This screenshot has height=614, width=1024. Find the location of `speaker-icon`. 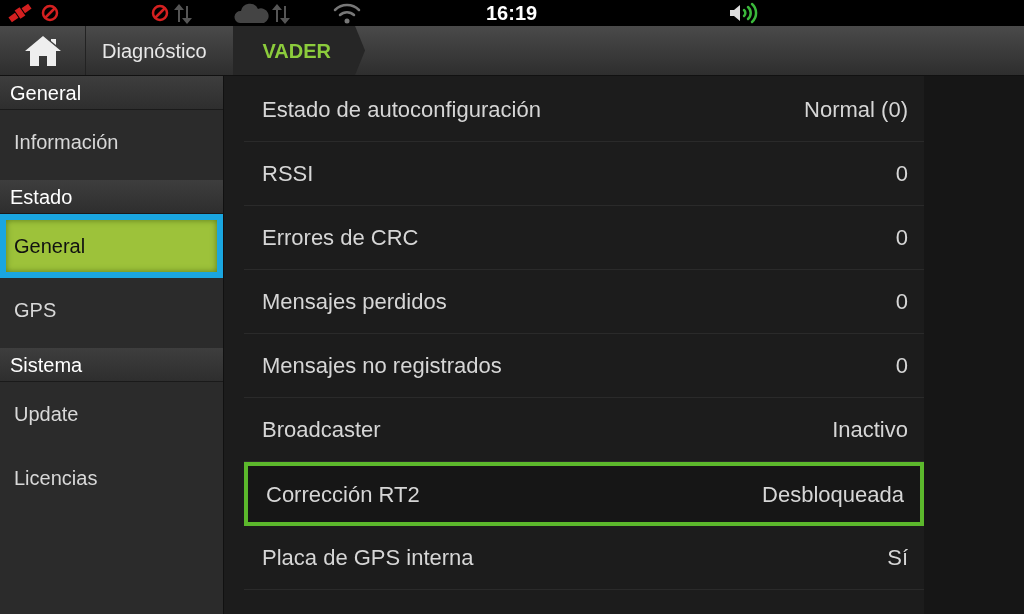

speaker-icon is located at coordinates (743, 13).